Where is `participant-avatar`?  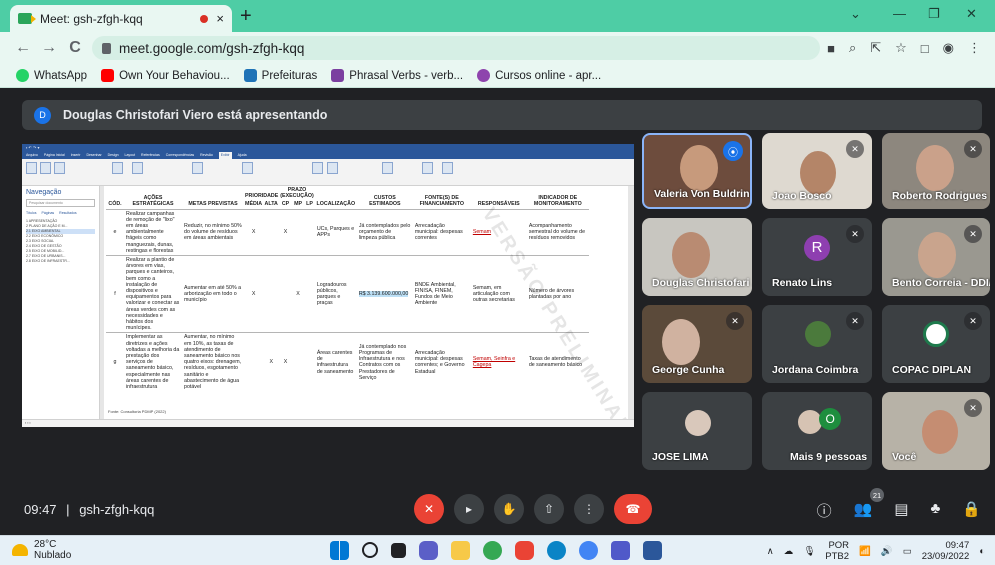
participant-avatar is located at coordinates (810, 422).